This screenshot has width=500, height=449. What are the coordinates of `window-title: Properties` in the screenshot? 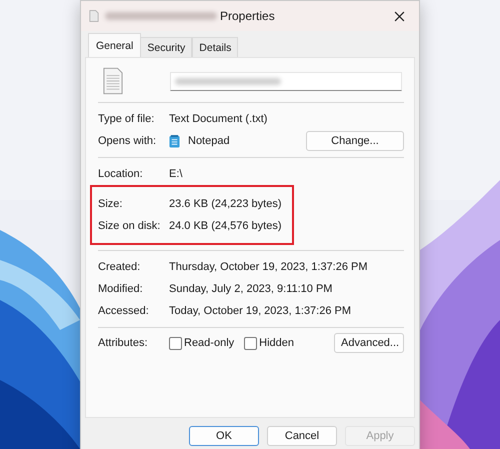 It's located at (247, 16).